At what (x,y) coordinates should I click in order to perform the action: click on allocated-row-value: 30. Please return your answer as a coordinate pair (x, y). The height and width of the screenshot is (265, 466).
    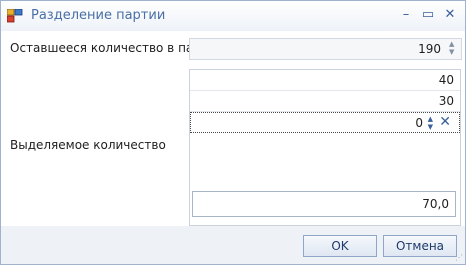
    Looking at the image, I should click on (446, 101).